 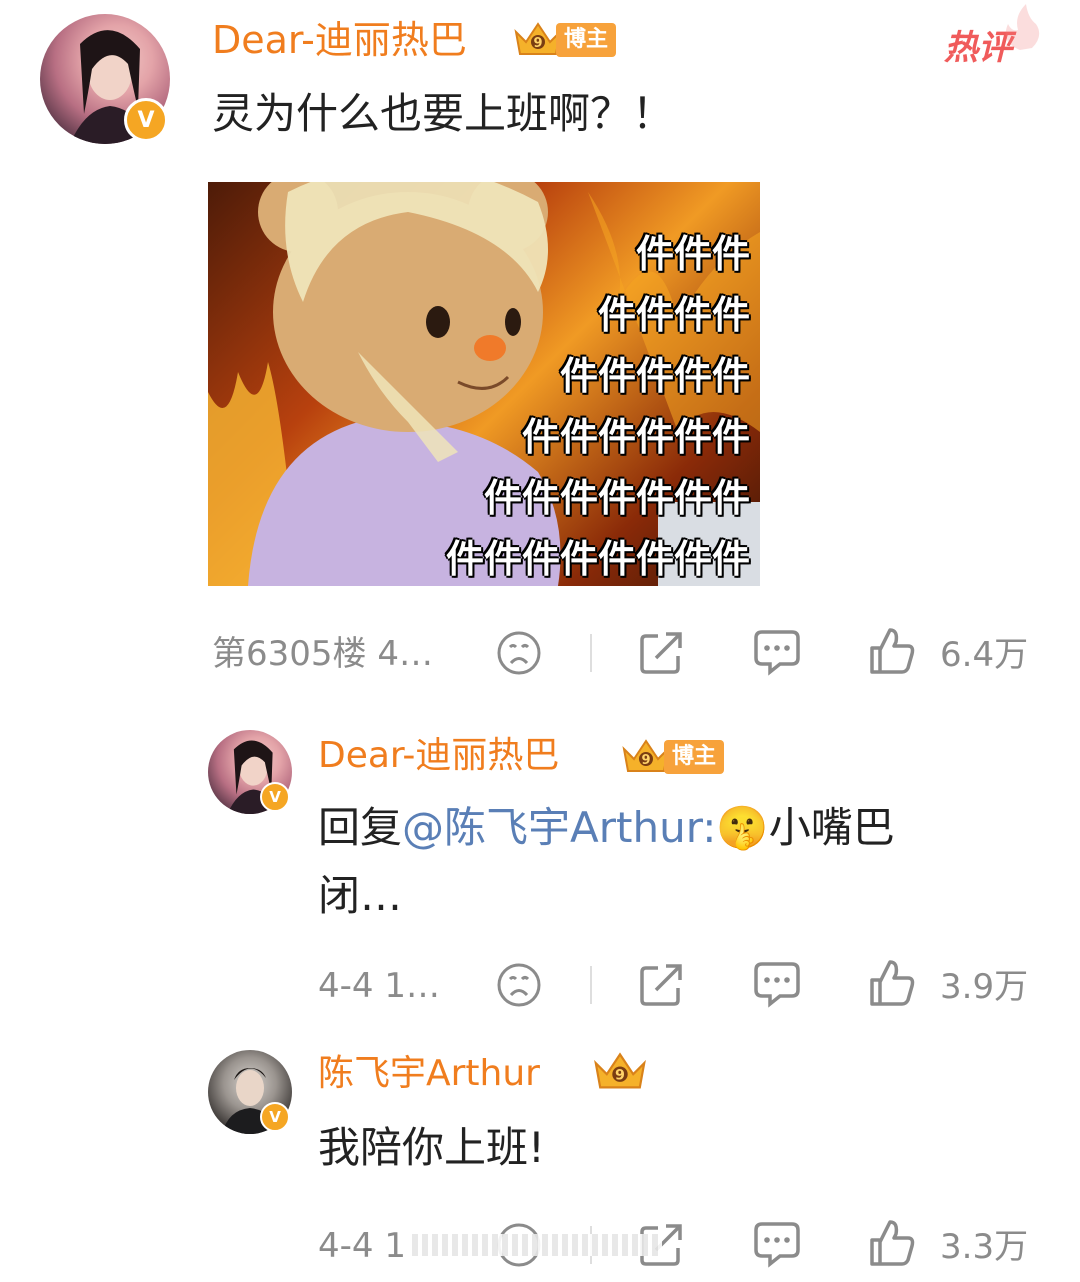 I want to click on reply-text-rest: 小嘴巴, so click(x=831, y=827).